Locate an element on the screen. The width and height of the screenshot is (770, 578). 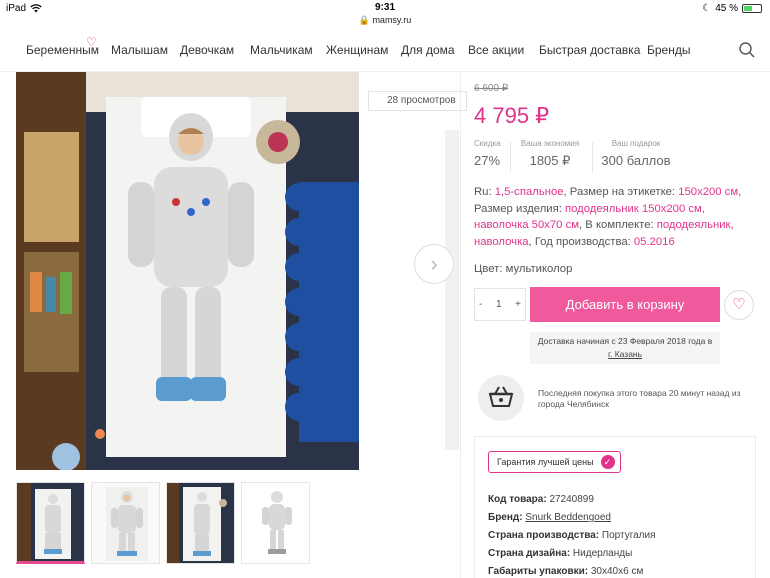
label-size-value: 150x200 см is located at coordinates (708, 192).